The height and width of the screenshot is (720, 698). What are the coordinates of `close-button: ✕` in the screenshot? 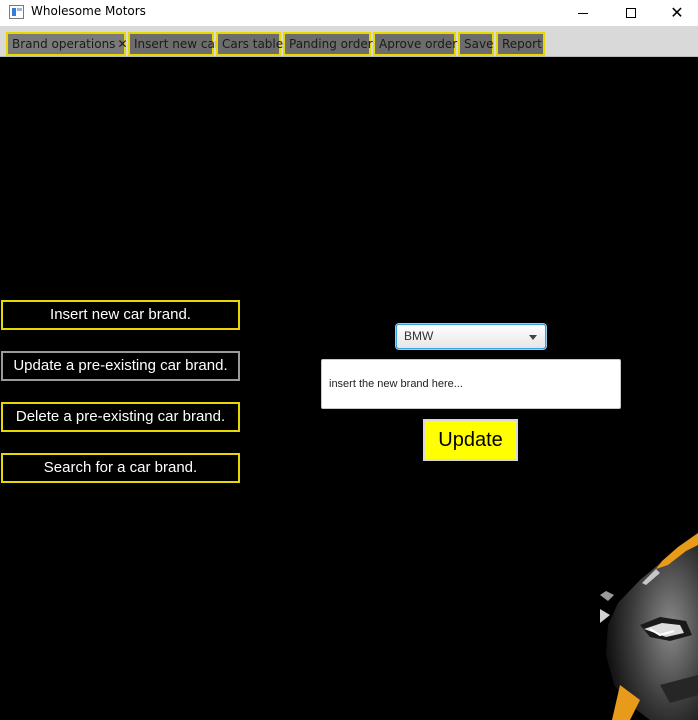 It's located at (676, 13).